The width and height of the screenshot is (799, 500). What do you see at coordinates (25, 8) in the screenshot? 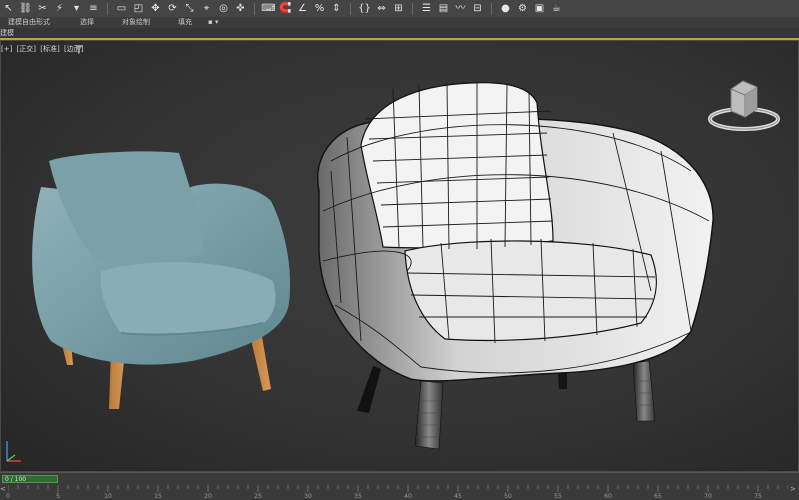
I see `select-and-link-icon: ⛓` at bounding box center [25, 8].